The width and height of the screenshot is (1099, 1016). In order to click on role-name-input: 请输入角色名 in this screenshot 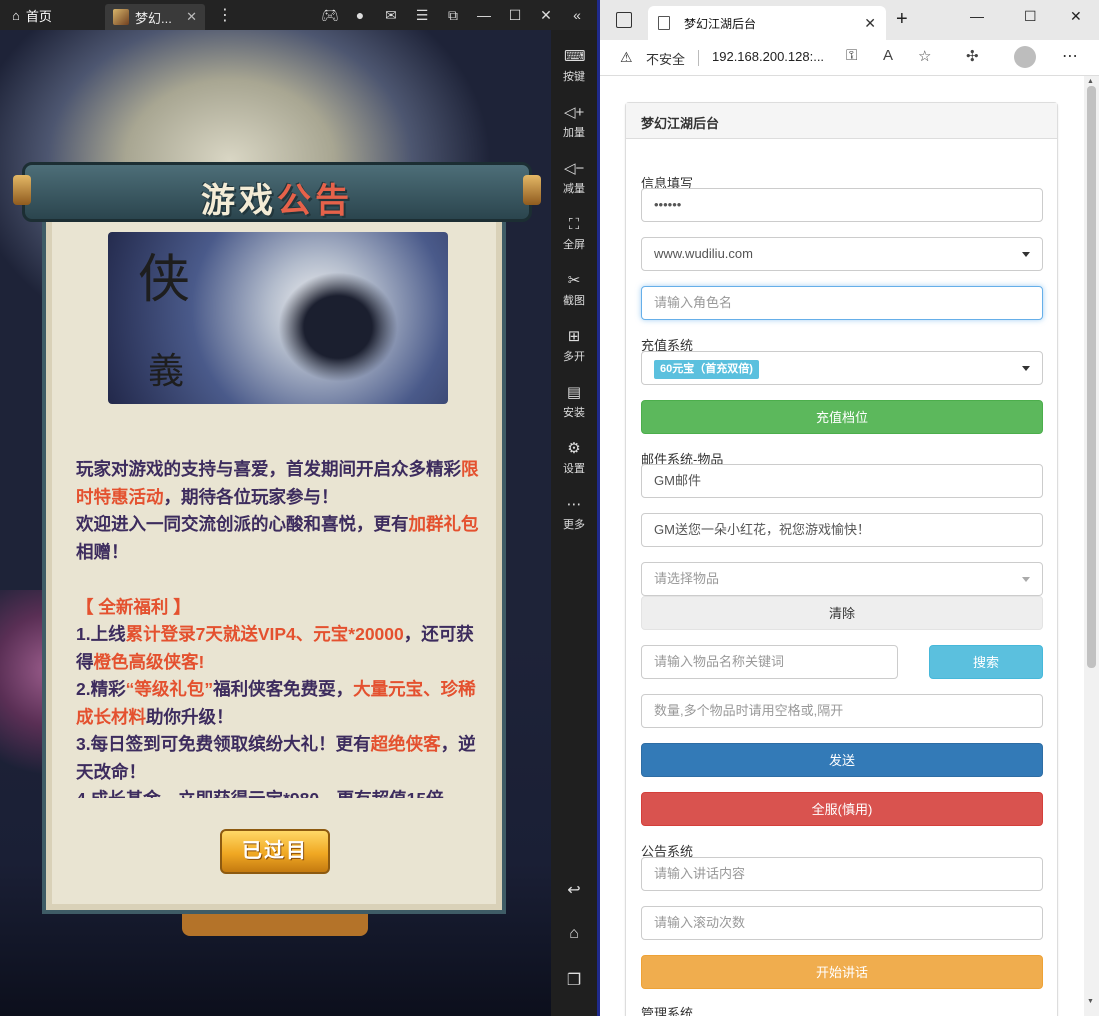, I will do `click(842, 303)`.